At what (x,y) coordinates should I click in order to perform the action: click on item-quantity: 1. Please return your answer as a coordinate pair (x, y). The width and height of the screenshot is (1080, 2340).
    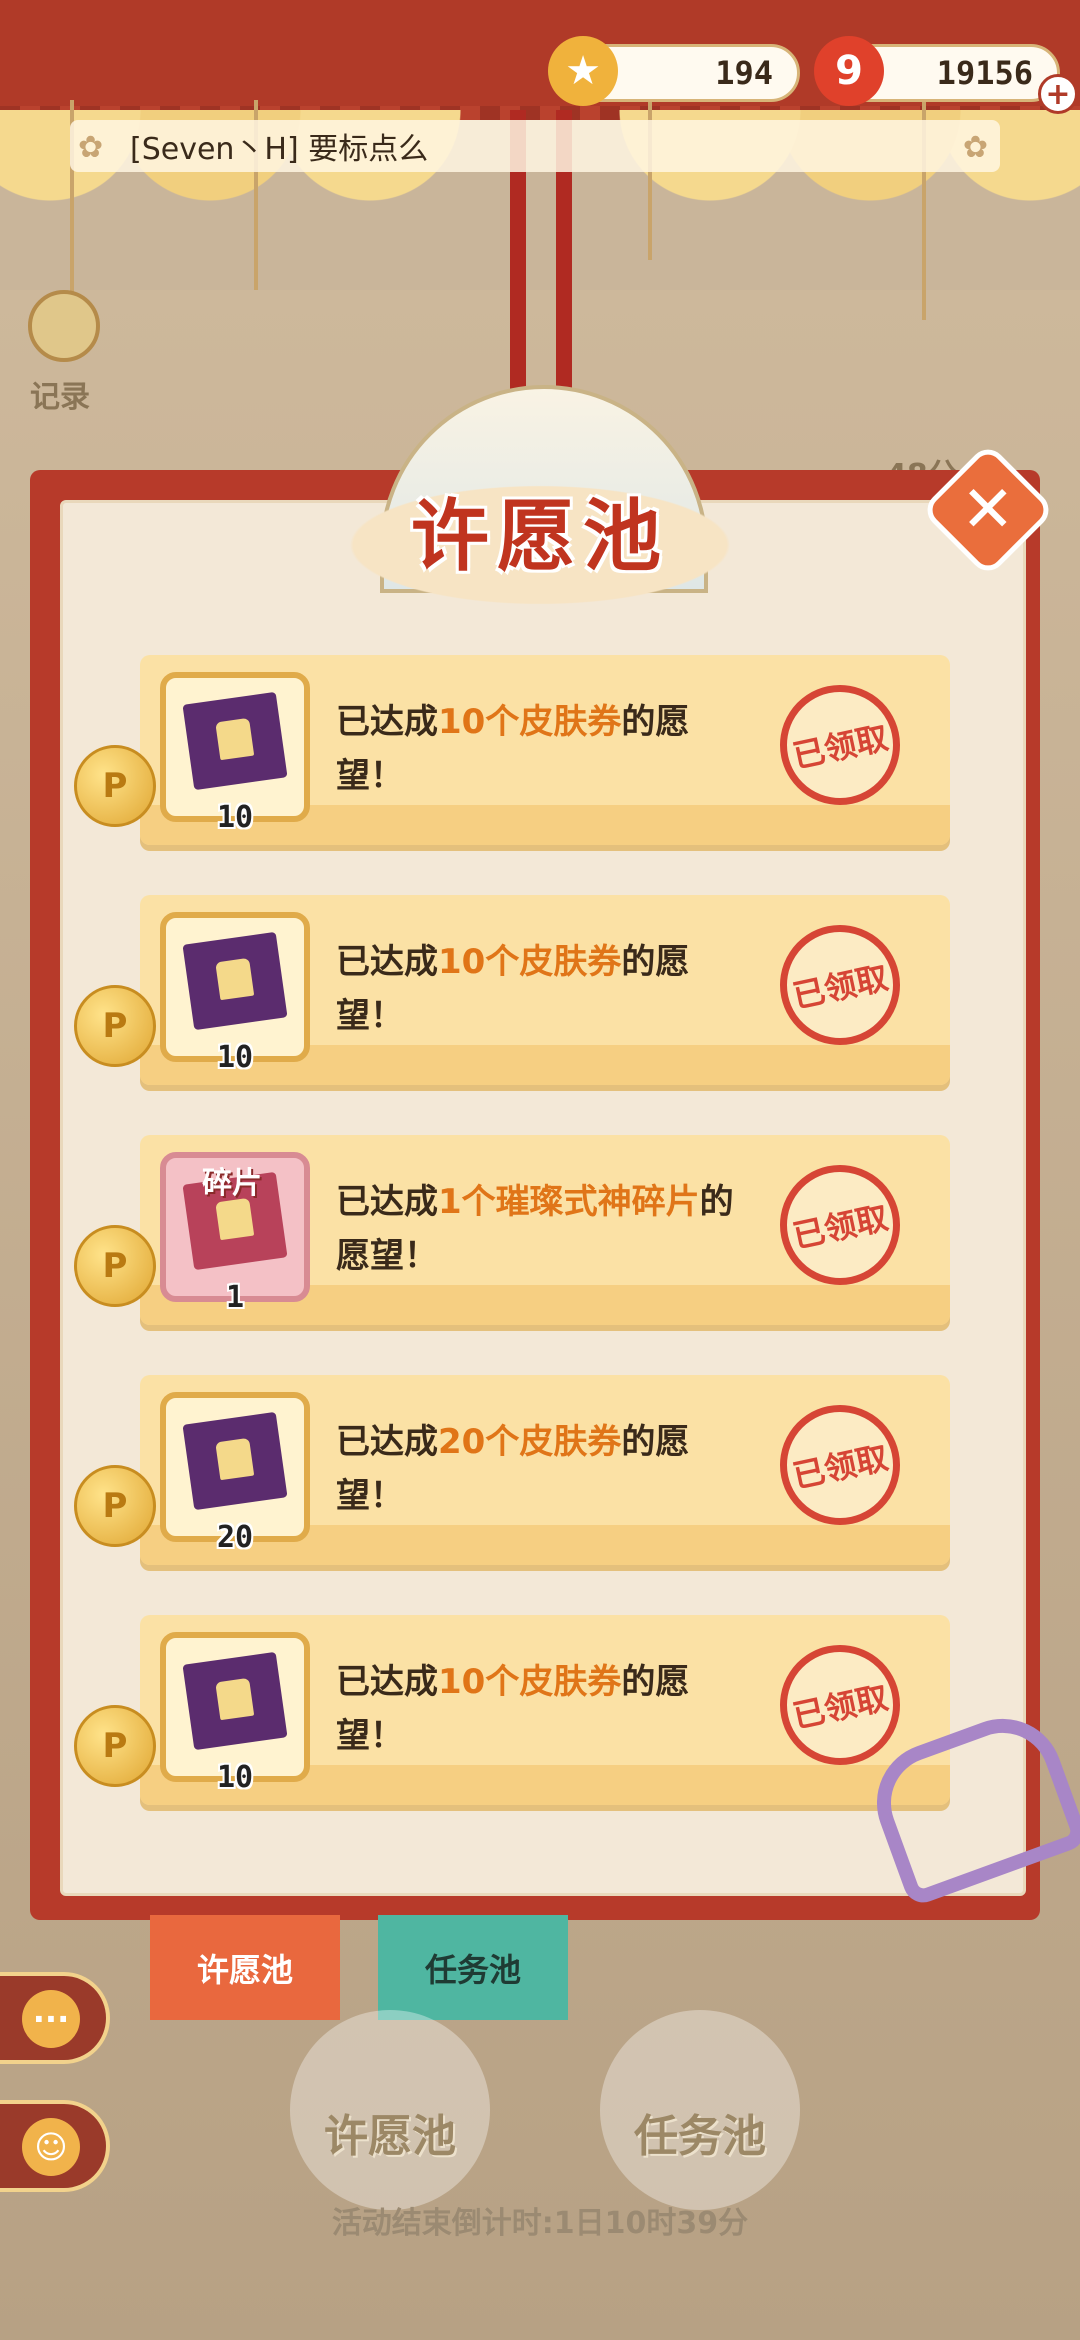
    Looking at the image, I should click on (235, 1297).